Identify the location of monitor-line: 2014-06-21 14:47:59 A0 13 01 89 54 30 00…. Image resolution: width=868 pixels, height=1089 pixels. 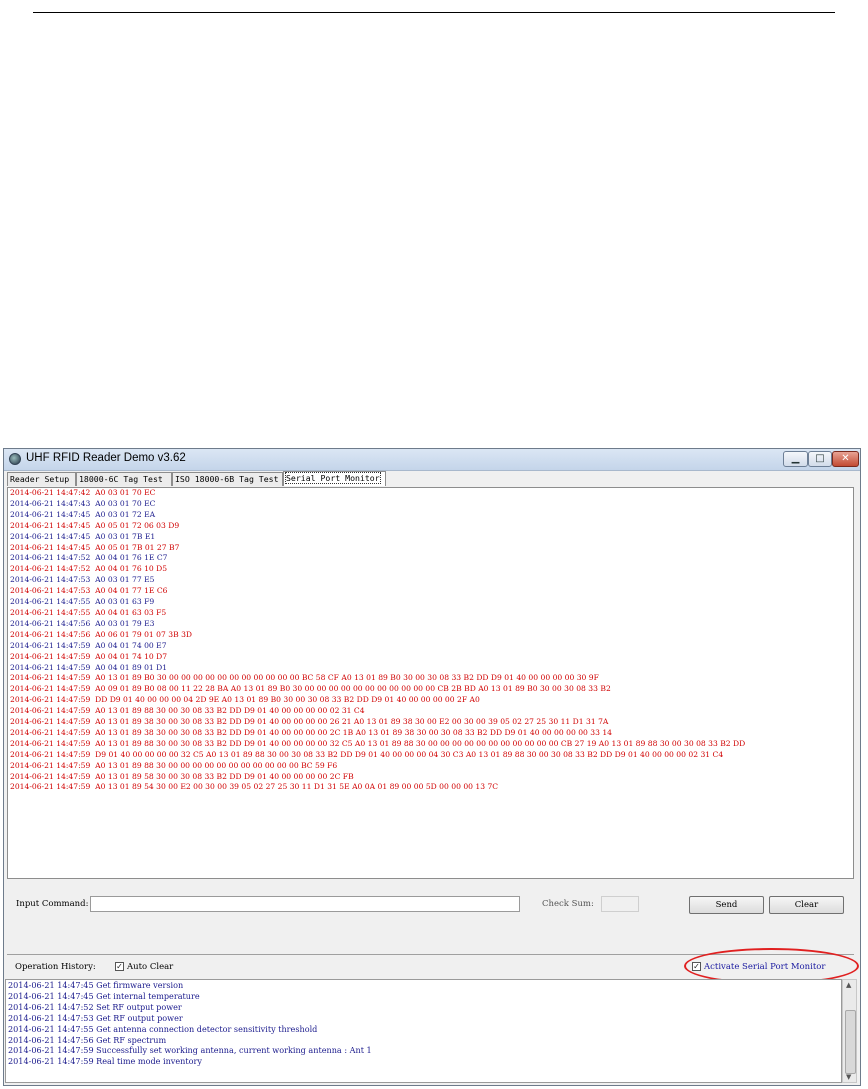
(254, 787).